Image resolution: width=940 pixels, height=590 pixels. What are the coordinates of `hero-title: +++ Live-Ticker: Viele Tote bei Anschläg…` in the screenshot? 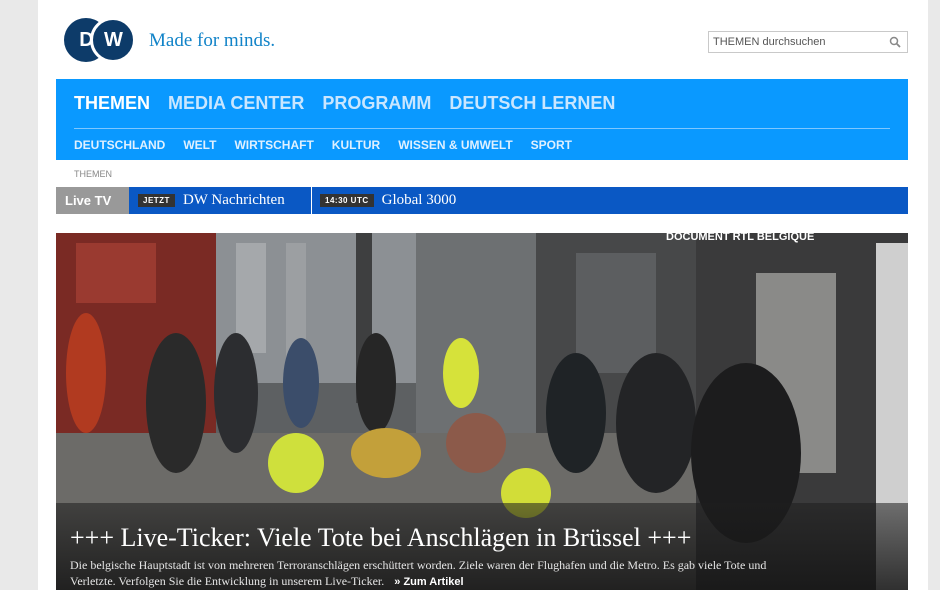 It's located at (380, 538).